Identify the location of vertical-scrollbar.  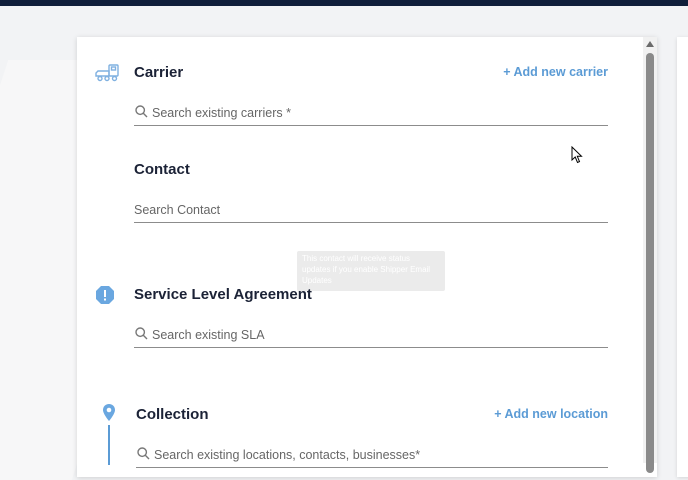
(650, 255).